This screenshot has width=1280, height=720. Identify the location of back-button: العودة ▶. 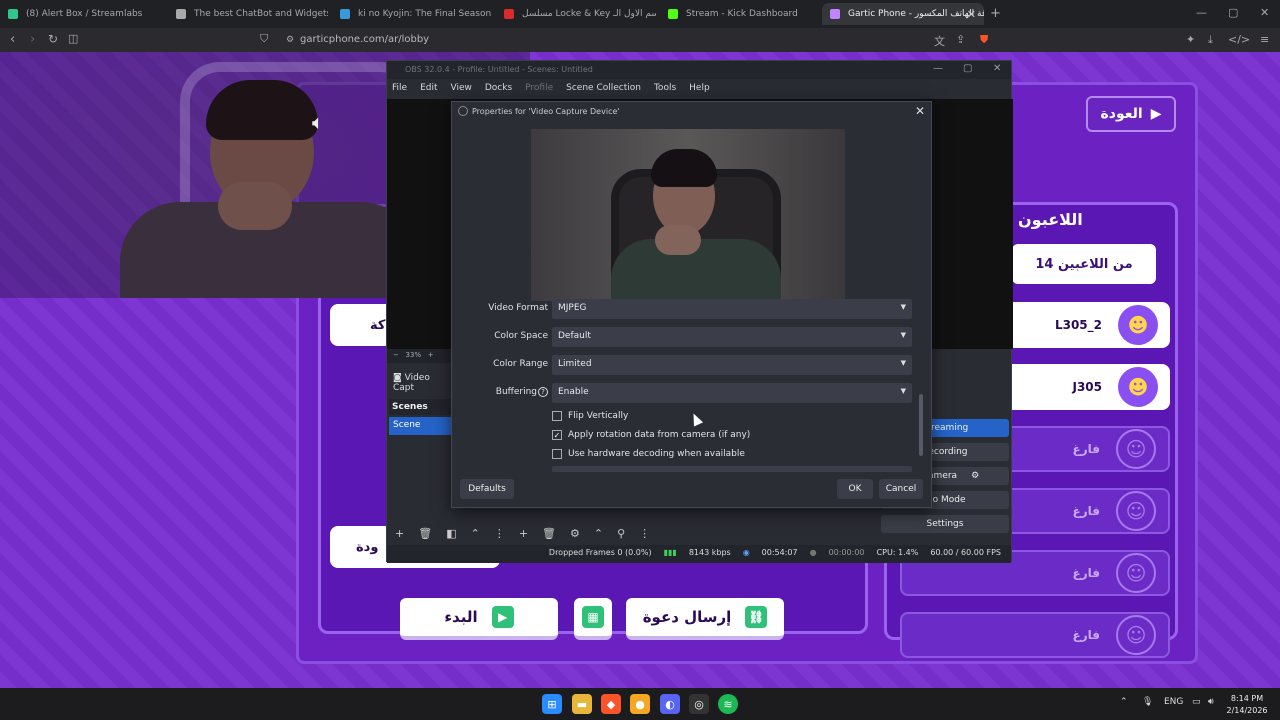
(1131, 114).